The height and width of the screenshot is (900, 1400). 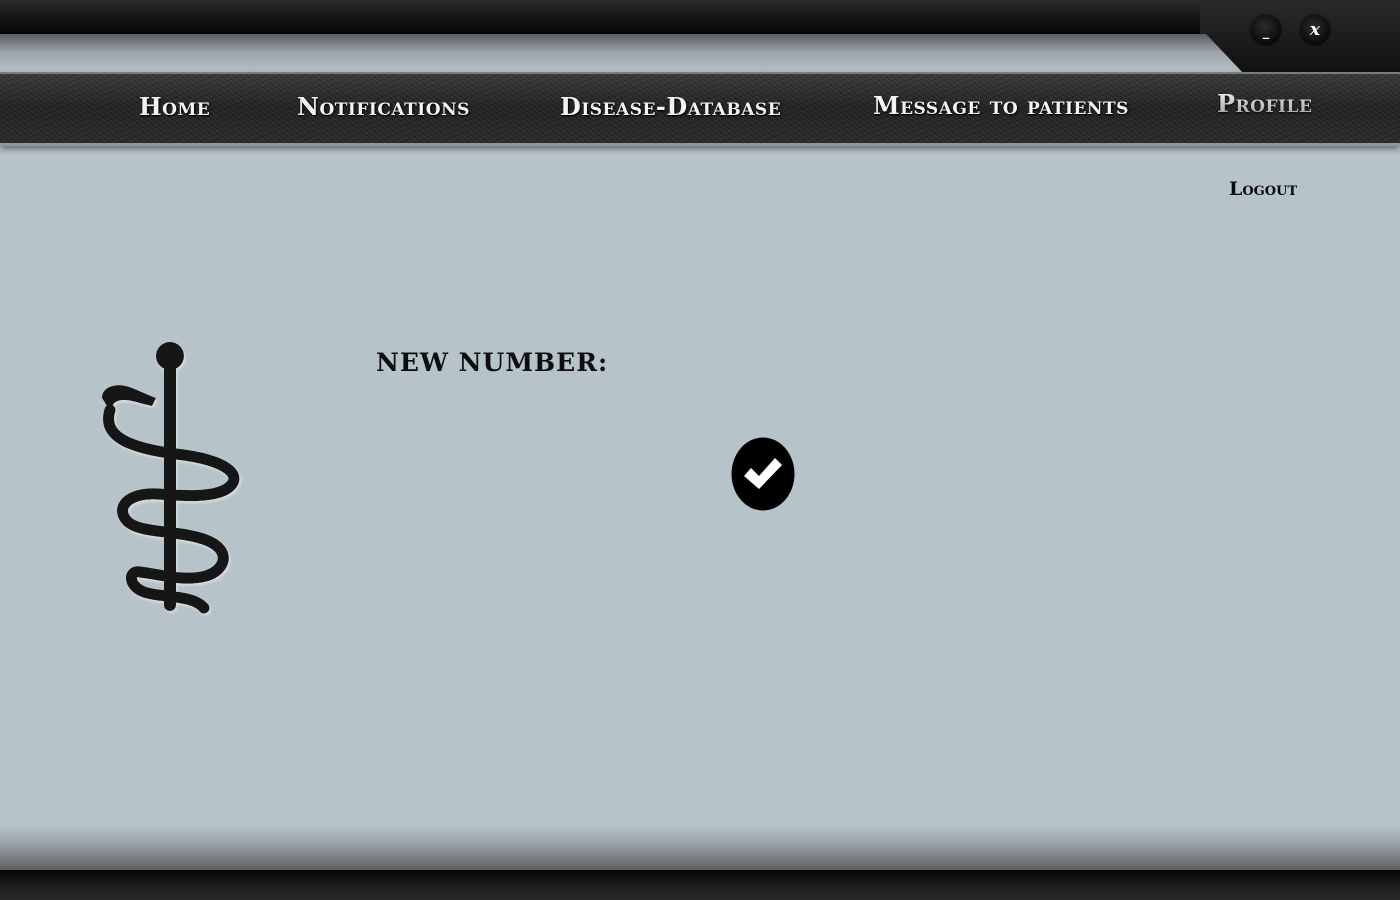 What do you see at coordinates (763, 474) in the screenshot?
I see `confirm-button` at bounding box center [763, 474].